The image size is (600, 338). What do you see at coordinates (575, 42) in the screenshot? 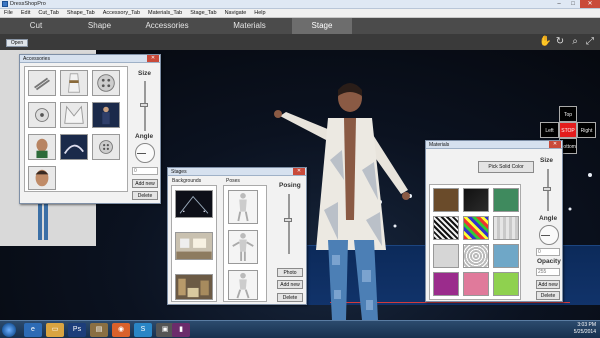
I see `zoom-icon: ⌕` at bounding box center [575, 42].